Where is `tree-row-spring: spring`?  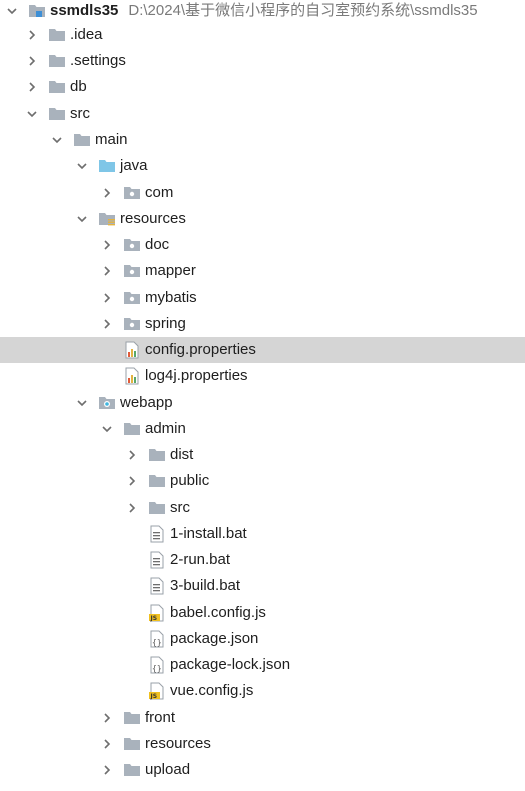 tree-row-spring: spring is located at coordinates (262, 324).